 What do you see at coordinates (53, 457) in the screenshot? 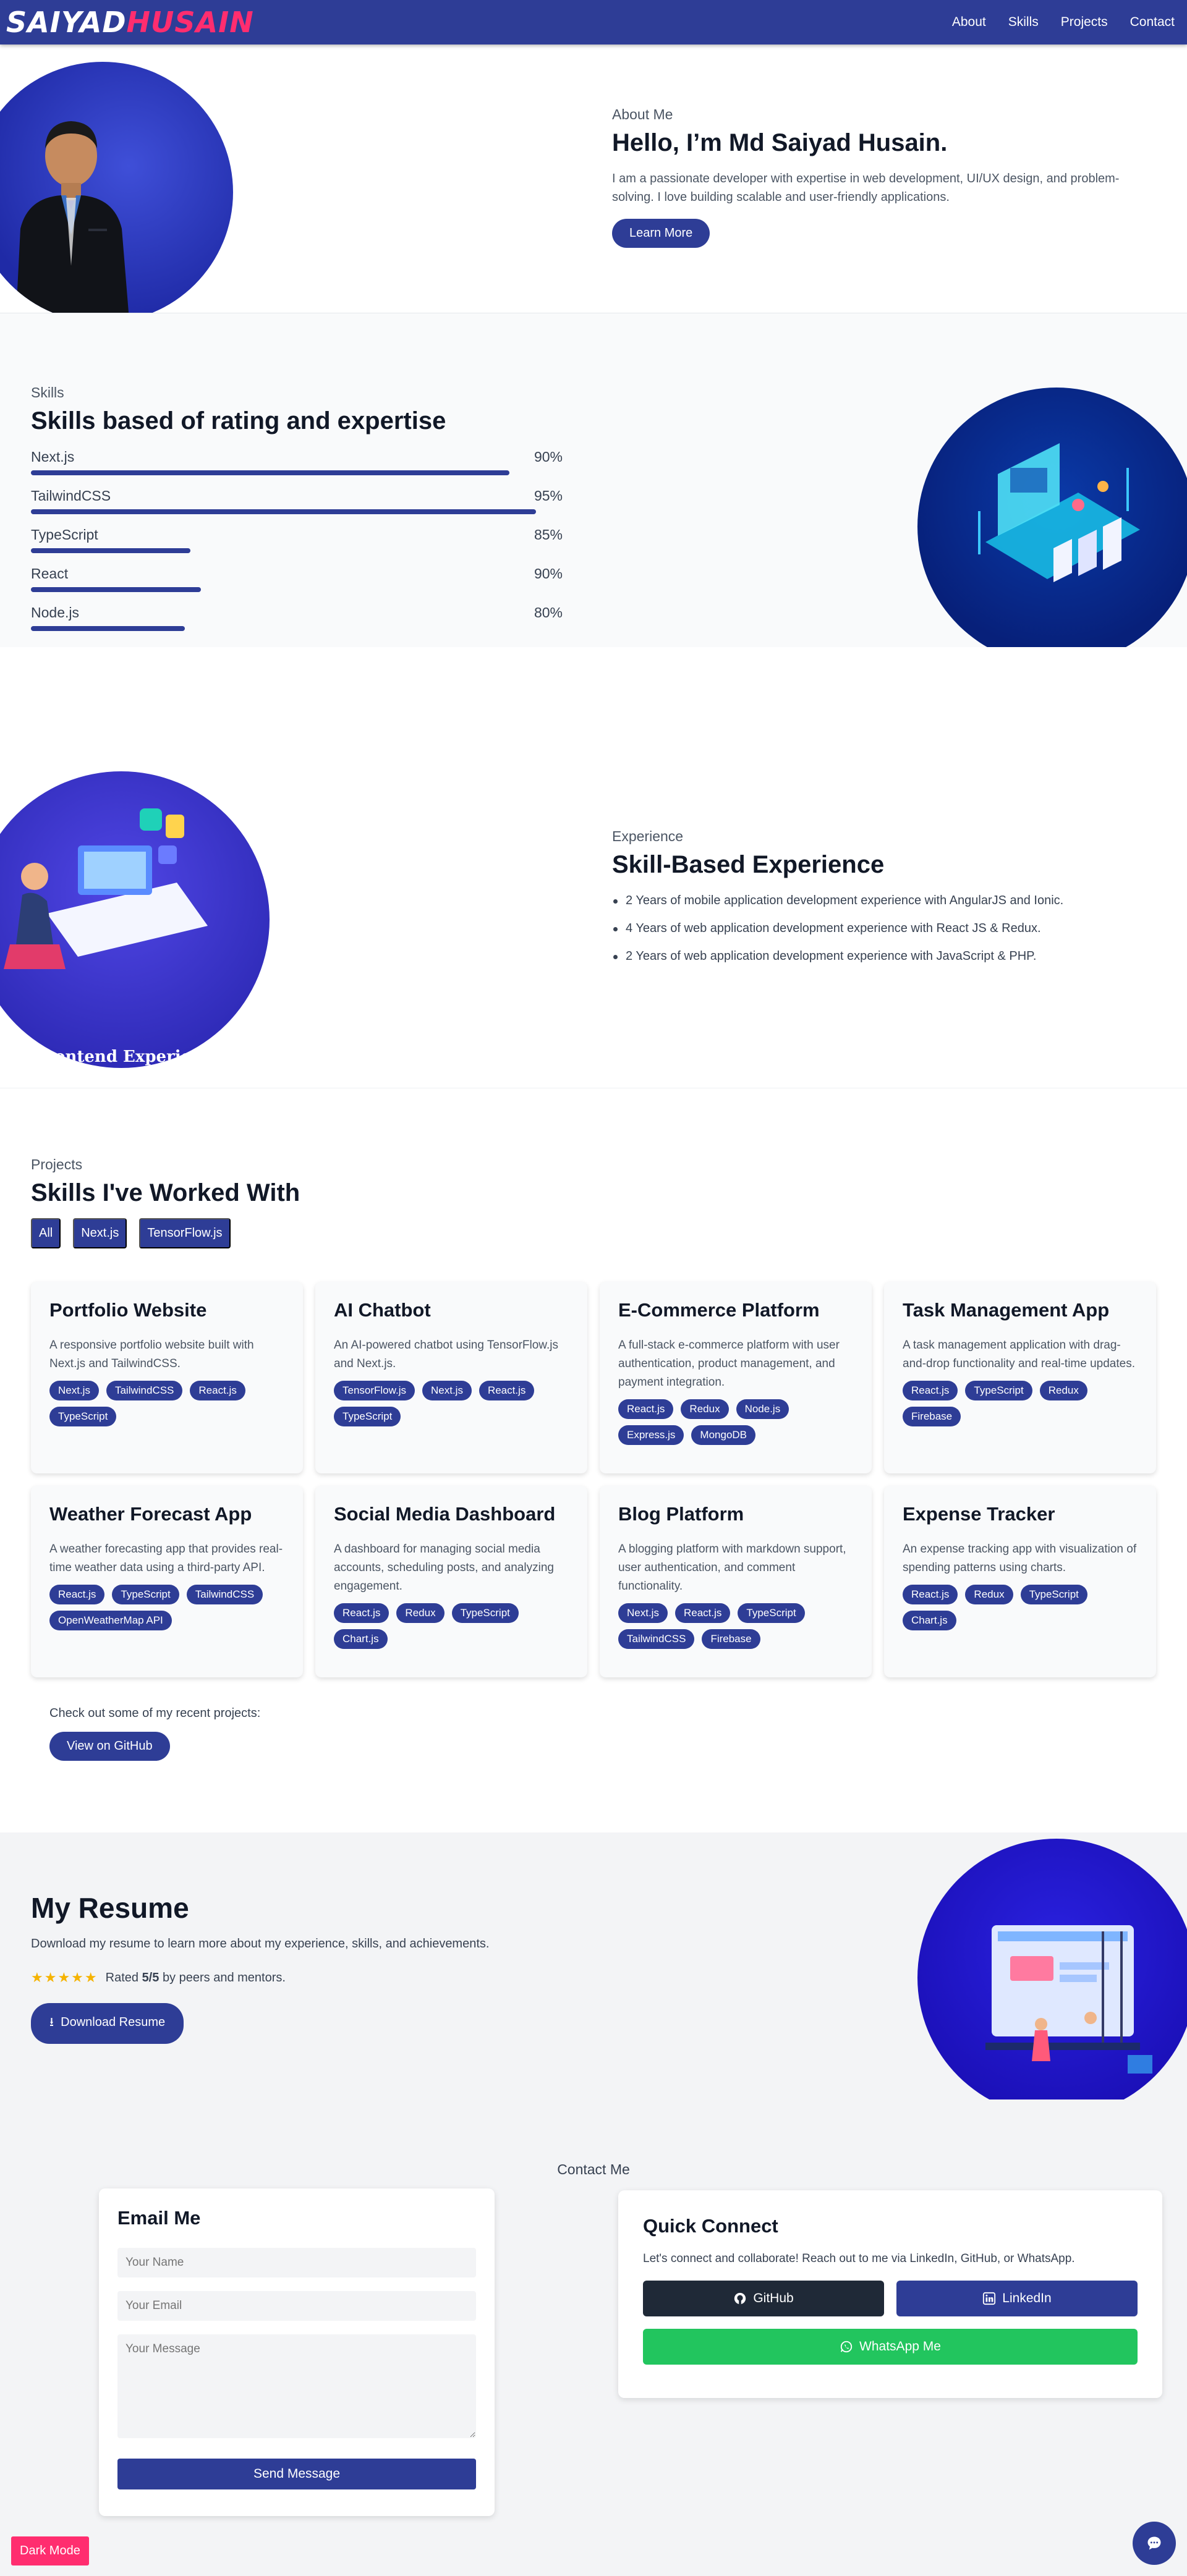
I see `skill-name: Next.js` at bounding box center [53, 457].